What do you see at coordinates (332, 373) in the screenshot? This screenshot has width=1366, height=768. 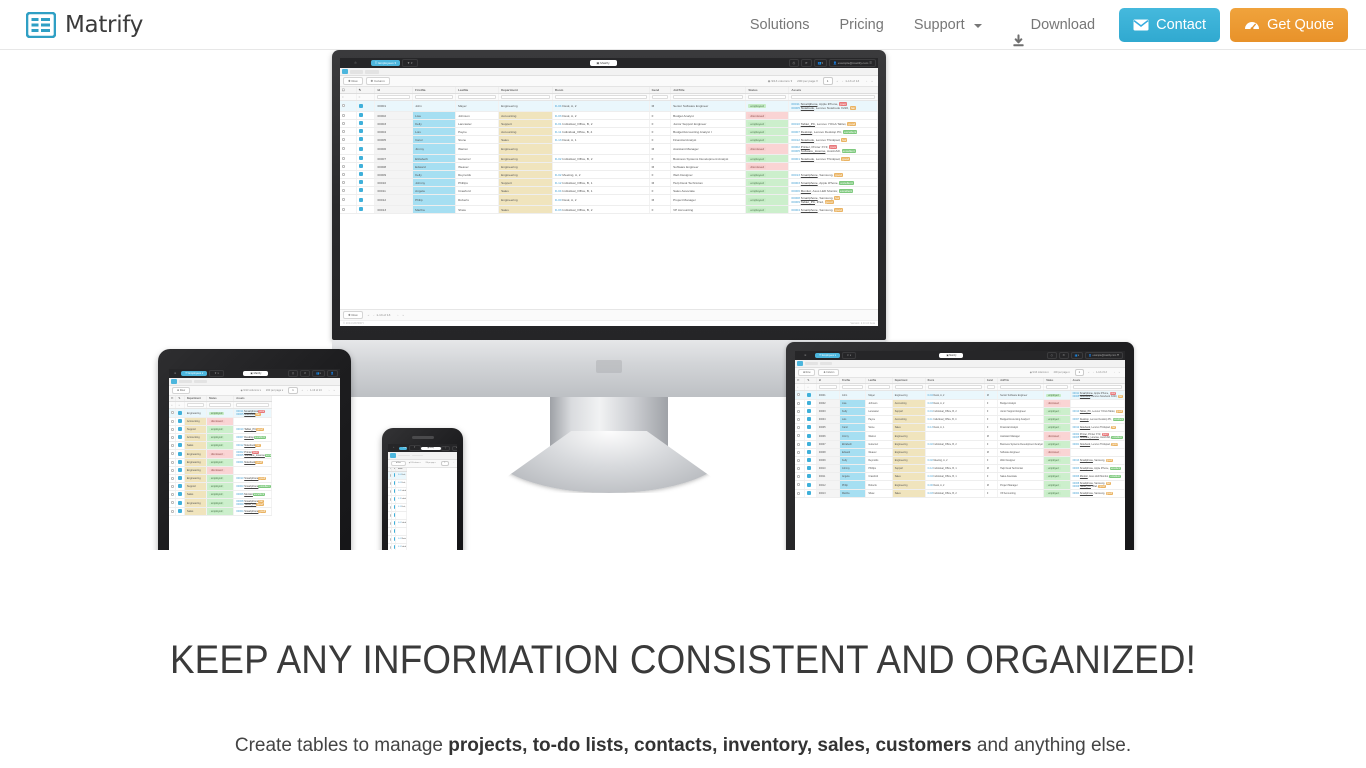 I see `account-menu: 👤` at bounding box center [332, 373].